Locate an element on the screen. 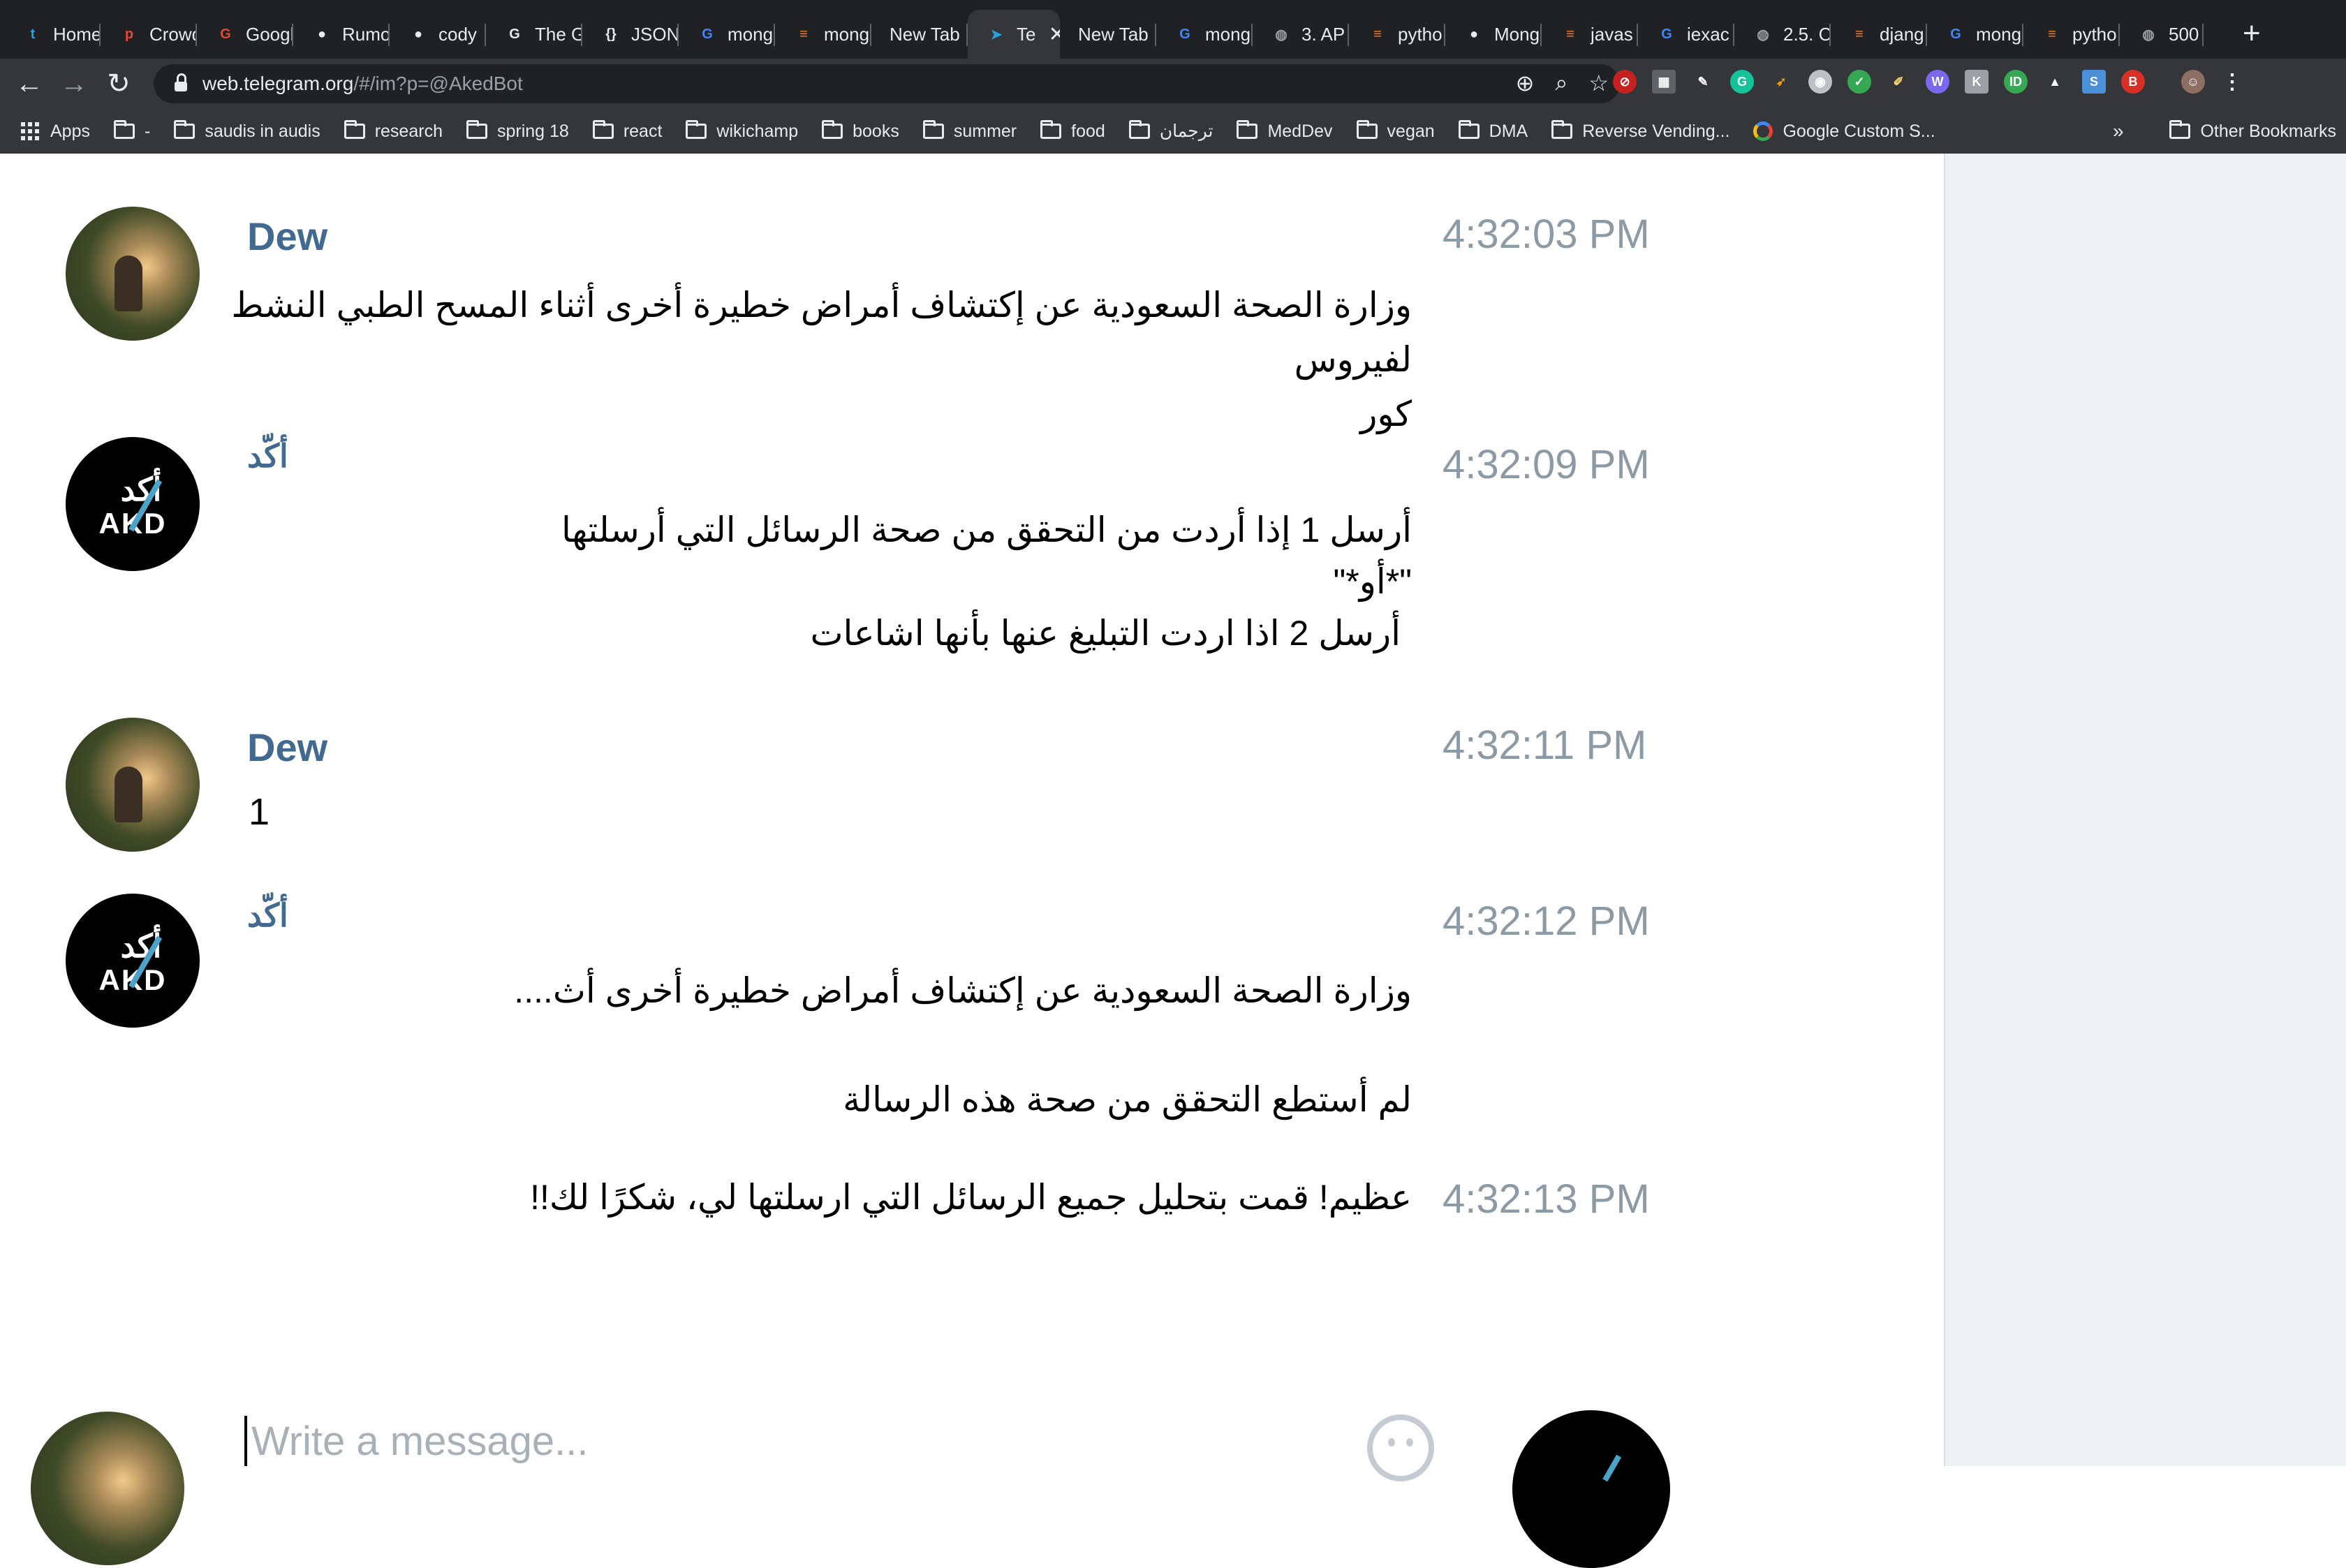 The width and height of the screenshot is (2346, 1568). tab-label: Google is located at coordinates (269, 34).